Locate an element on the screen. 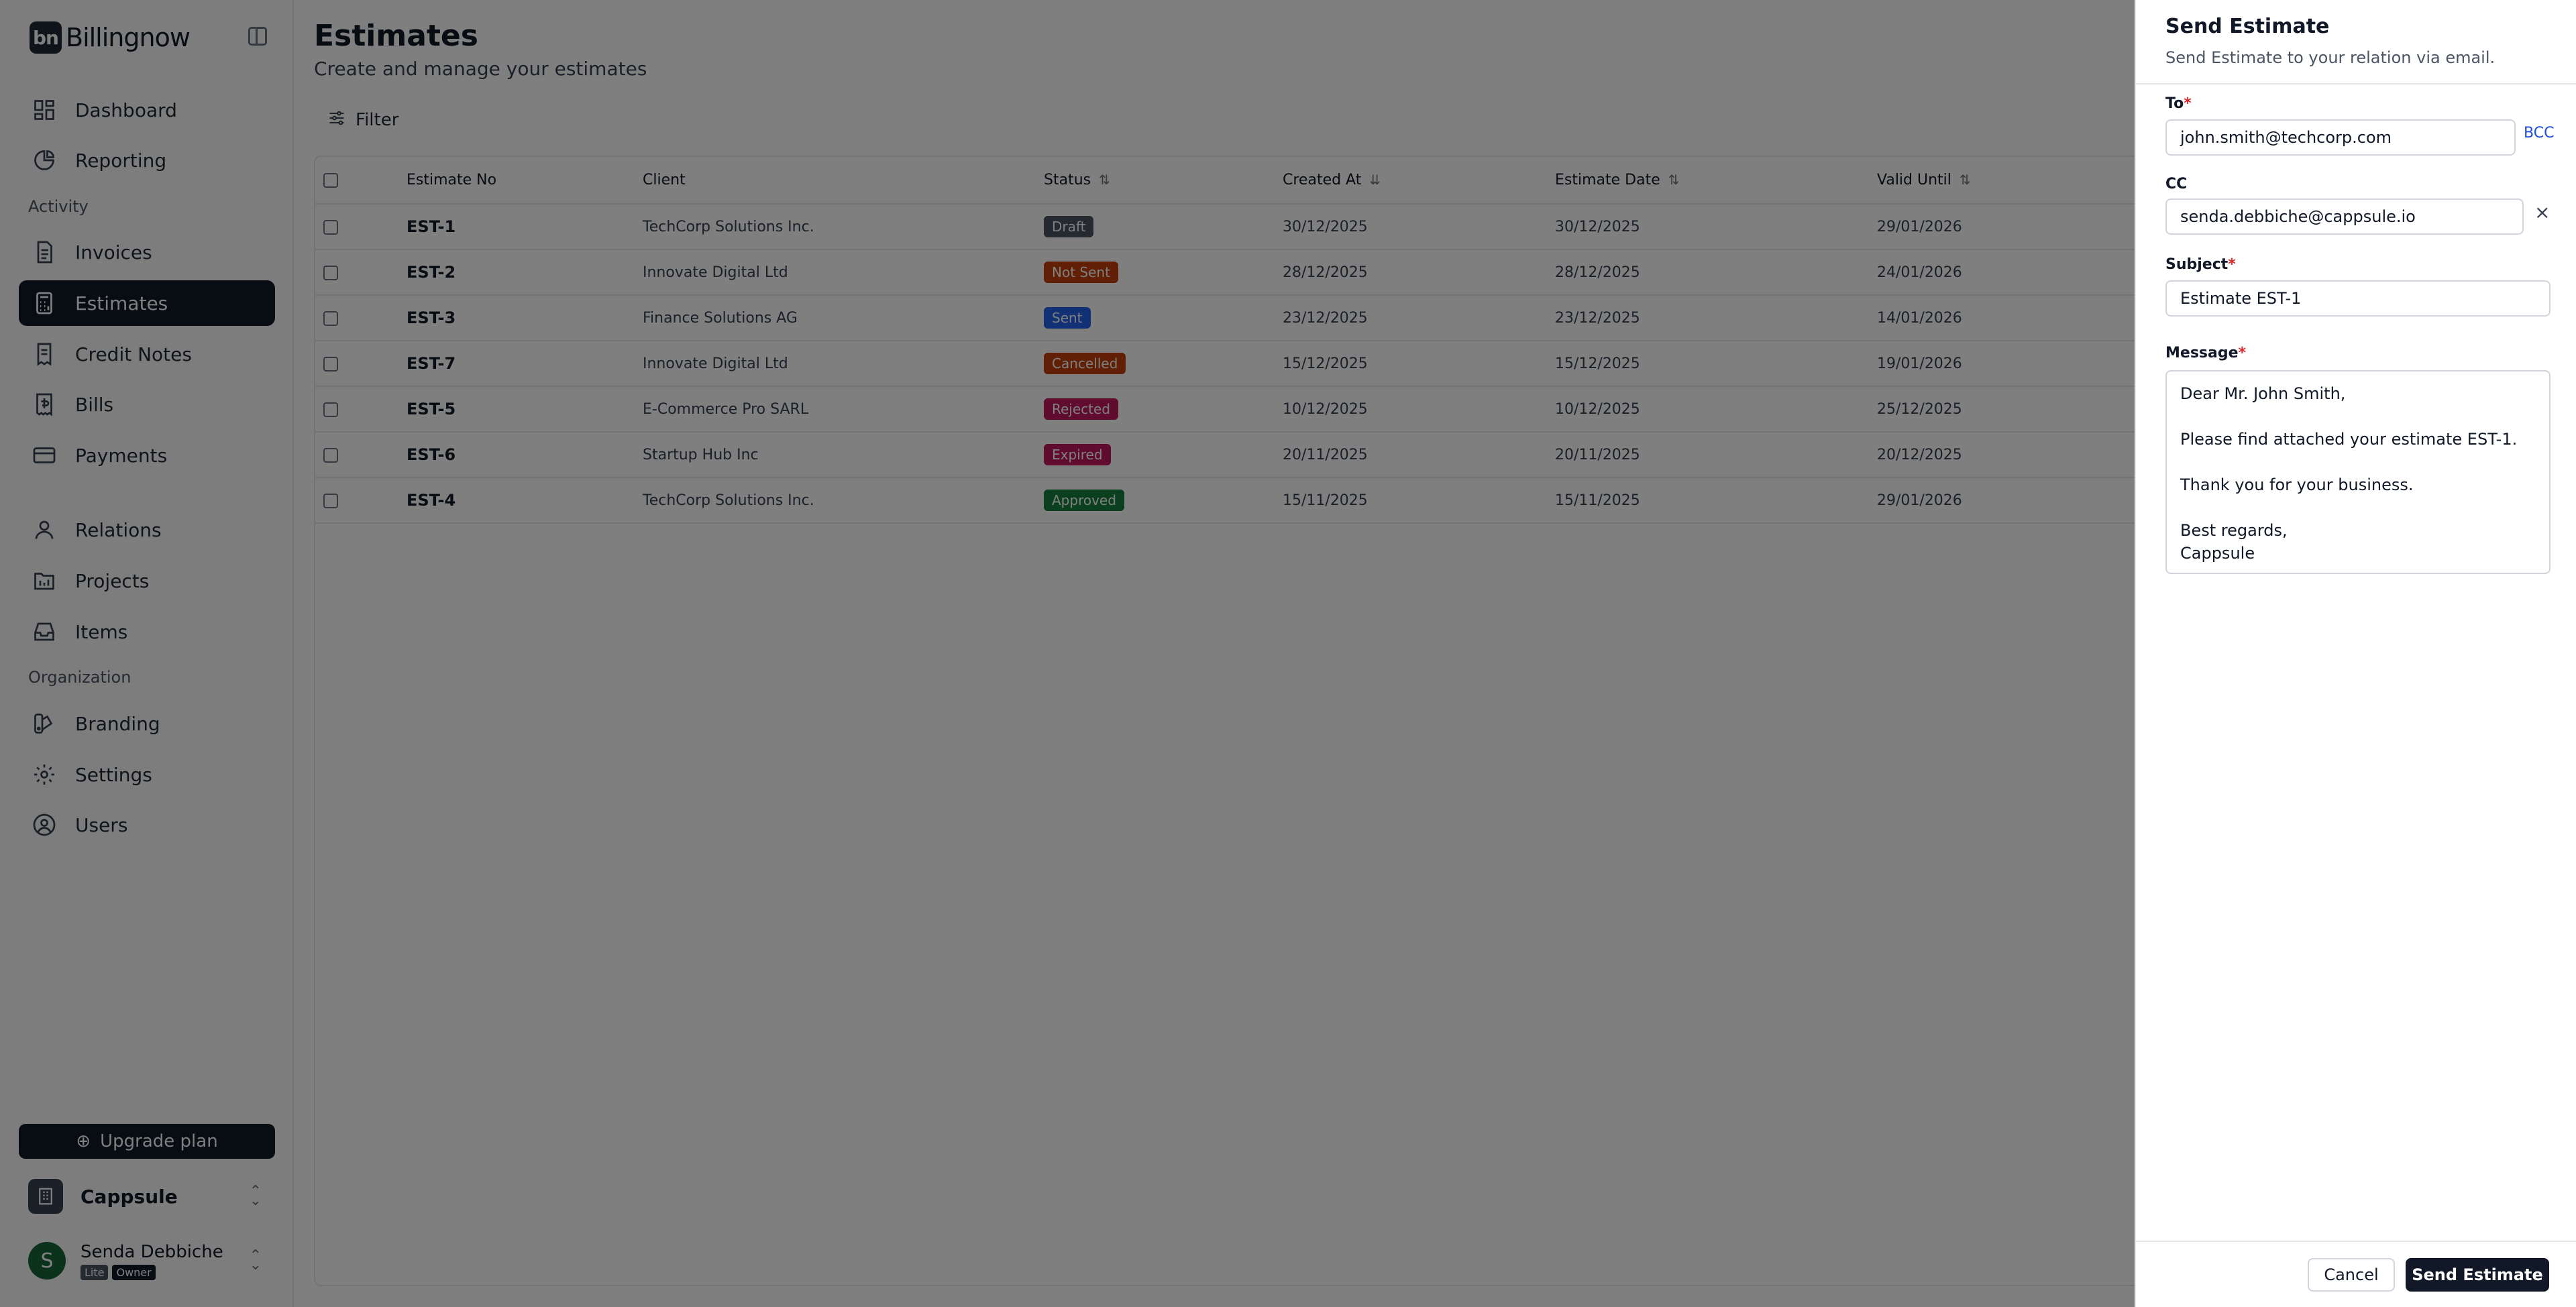  subject-label: Subject* is located at coordinates (2200, 264).